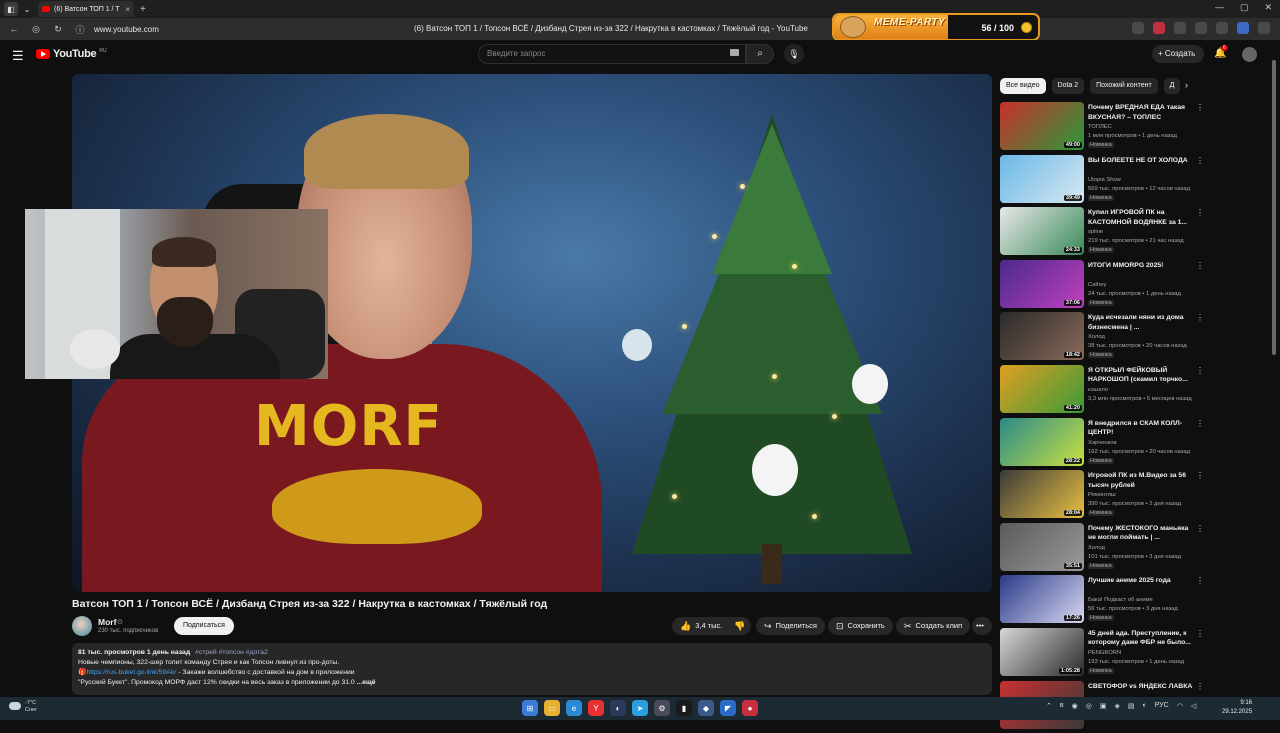 The height and width of the screenshot is (733, 1280). What do you see at coordinates (1042, 126) in the screenshot?
I see `video-thumbnail: 49:00` at bounding box center [1042, 126].